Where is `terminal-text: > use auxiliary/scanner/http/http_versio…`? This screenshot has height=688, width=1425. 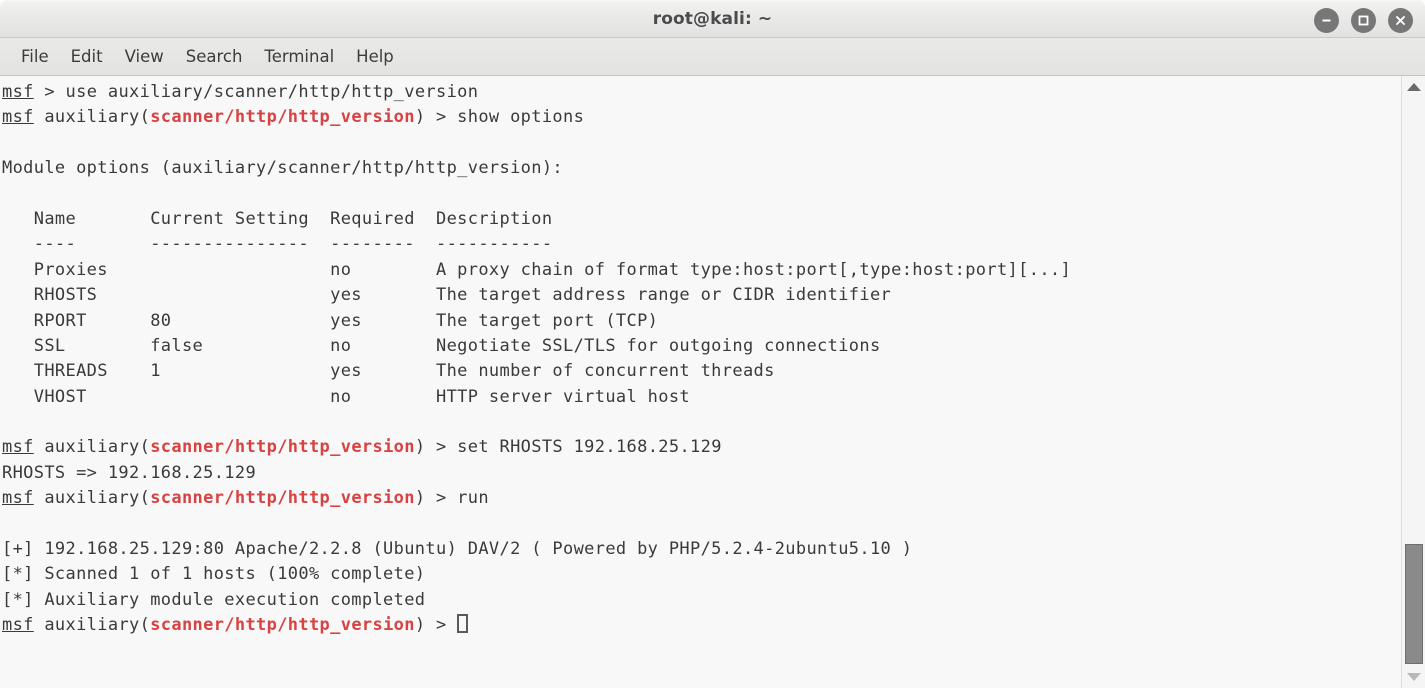 terminal-text: > use auxiliary/scanner/http/http_versio… is located at coordinates (256, 92).